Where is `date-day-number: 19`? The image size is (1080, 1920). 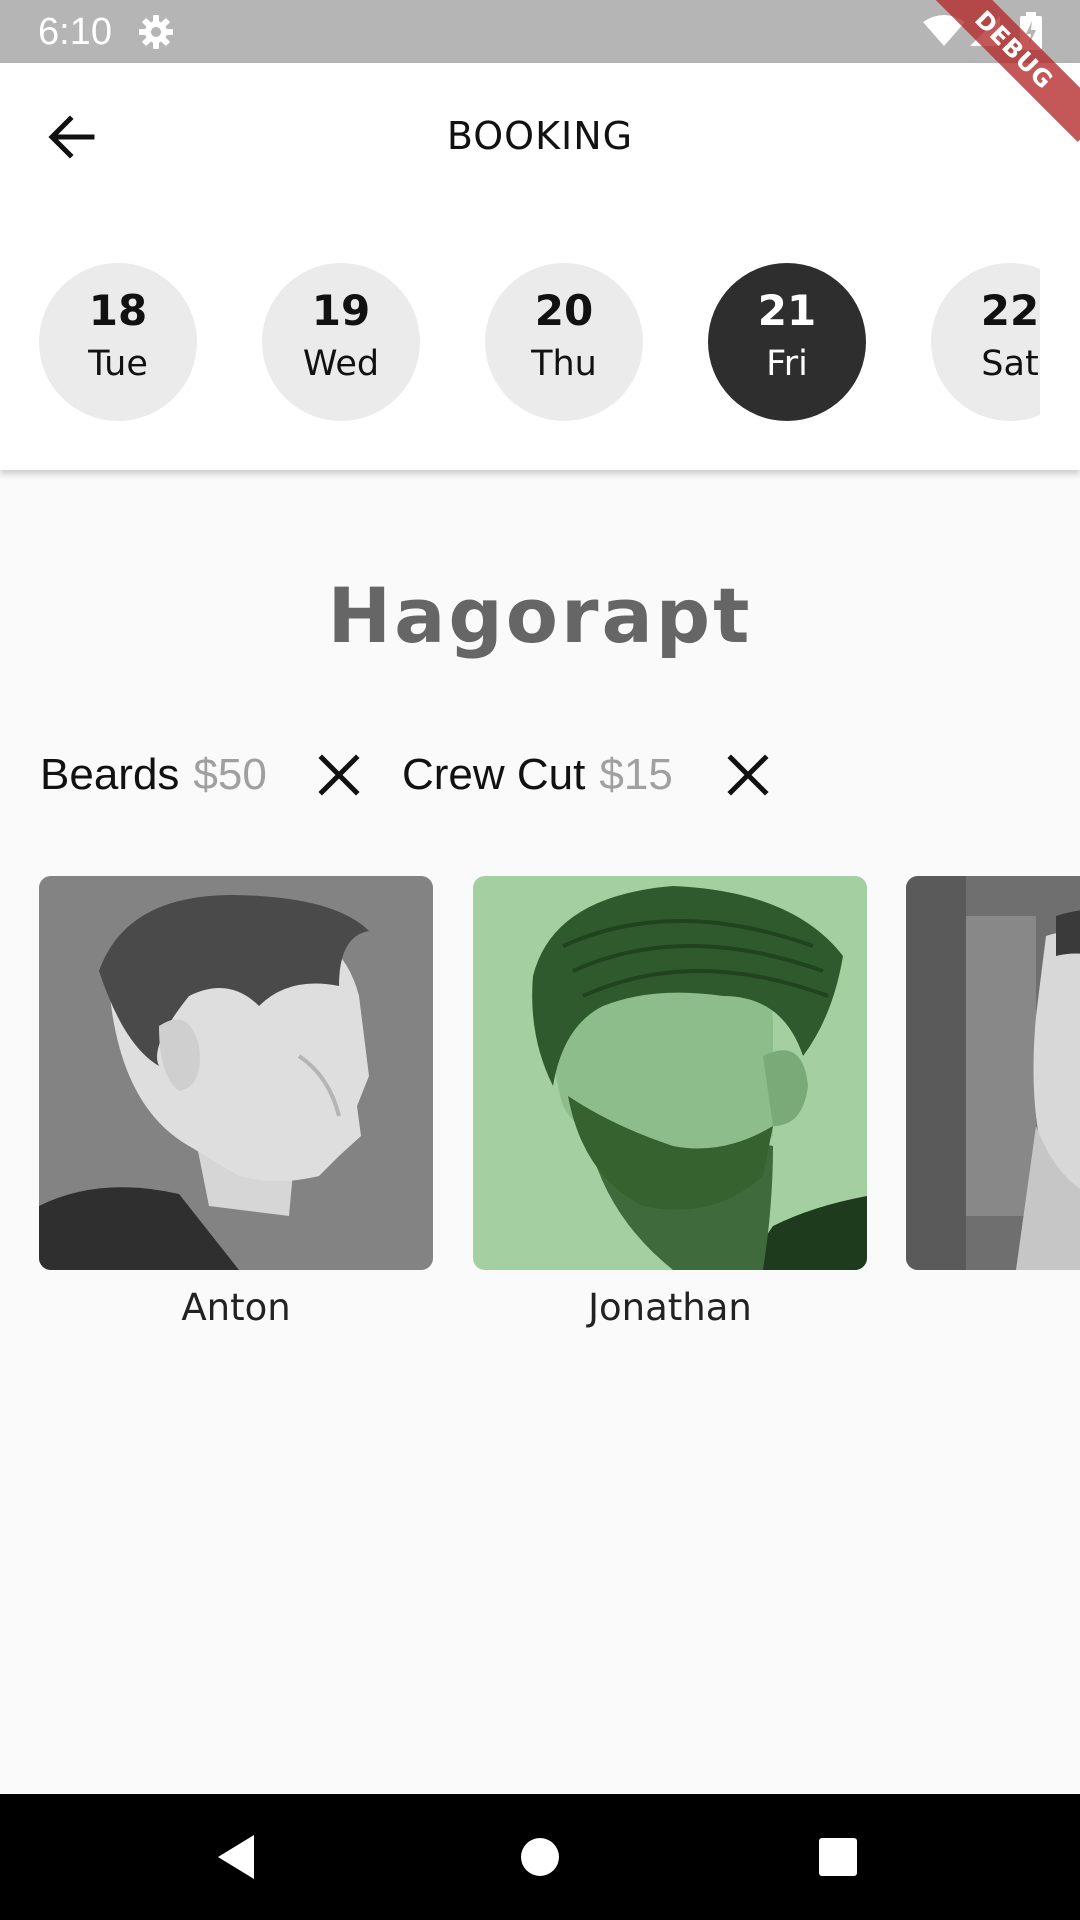
date-day-number: 19 is located at coordinates (341, 310).